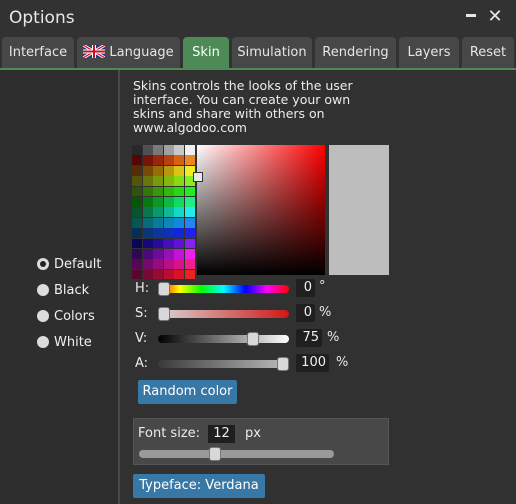 This screenshot has height=504, width=516. What do you see at coordinates (198, 177) in the screenshot?
I see `sv-picker-handle` at bounding box center [198, 177].